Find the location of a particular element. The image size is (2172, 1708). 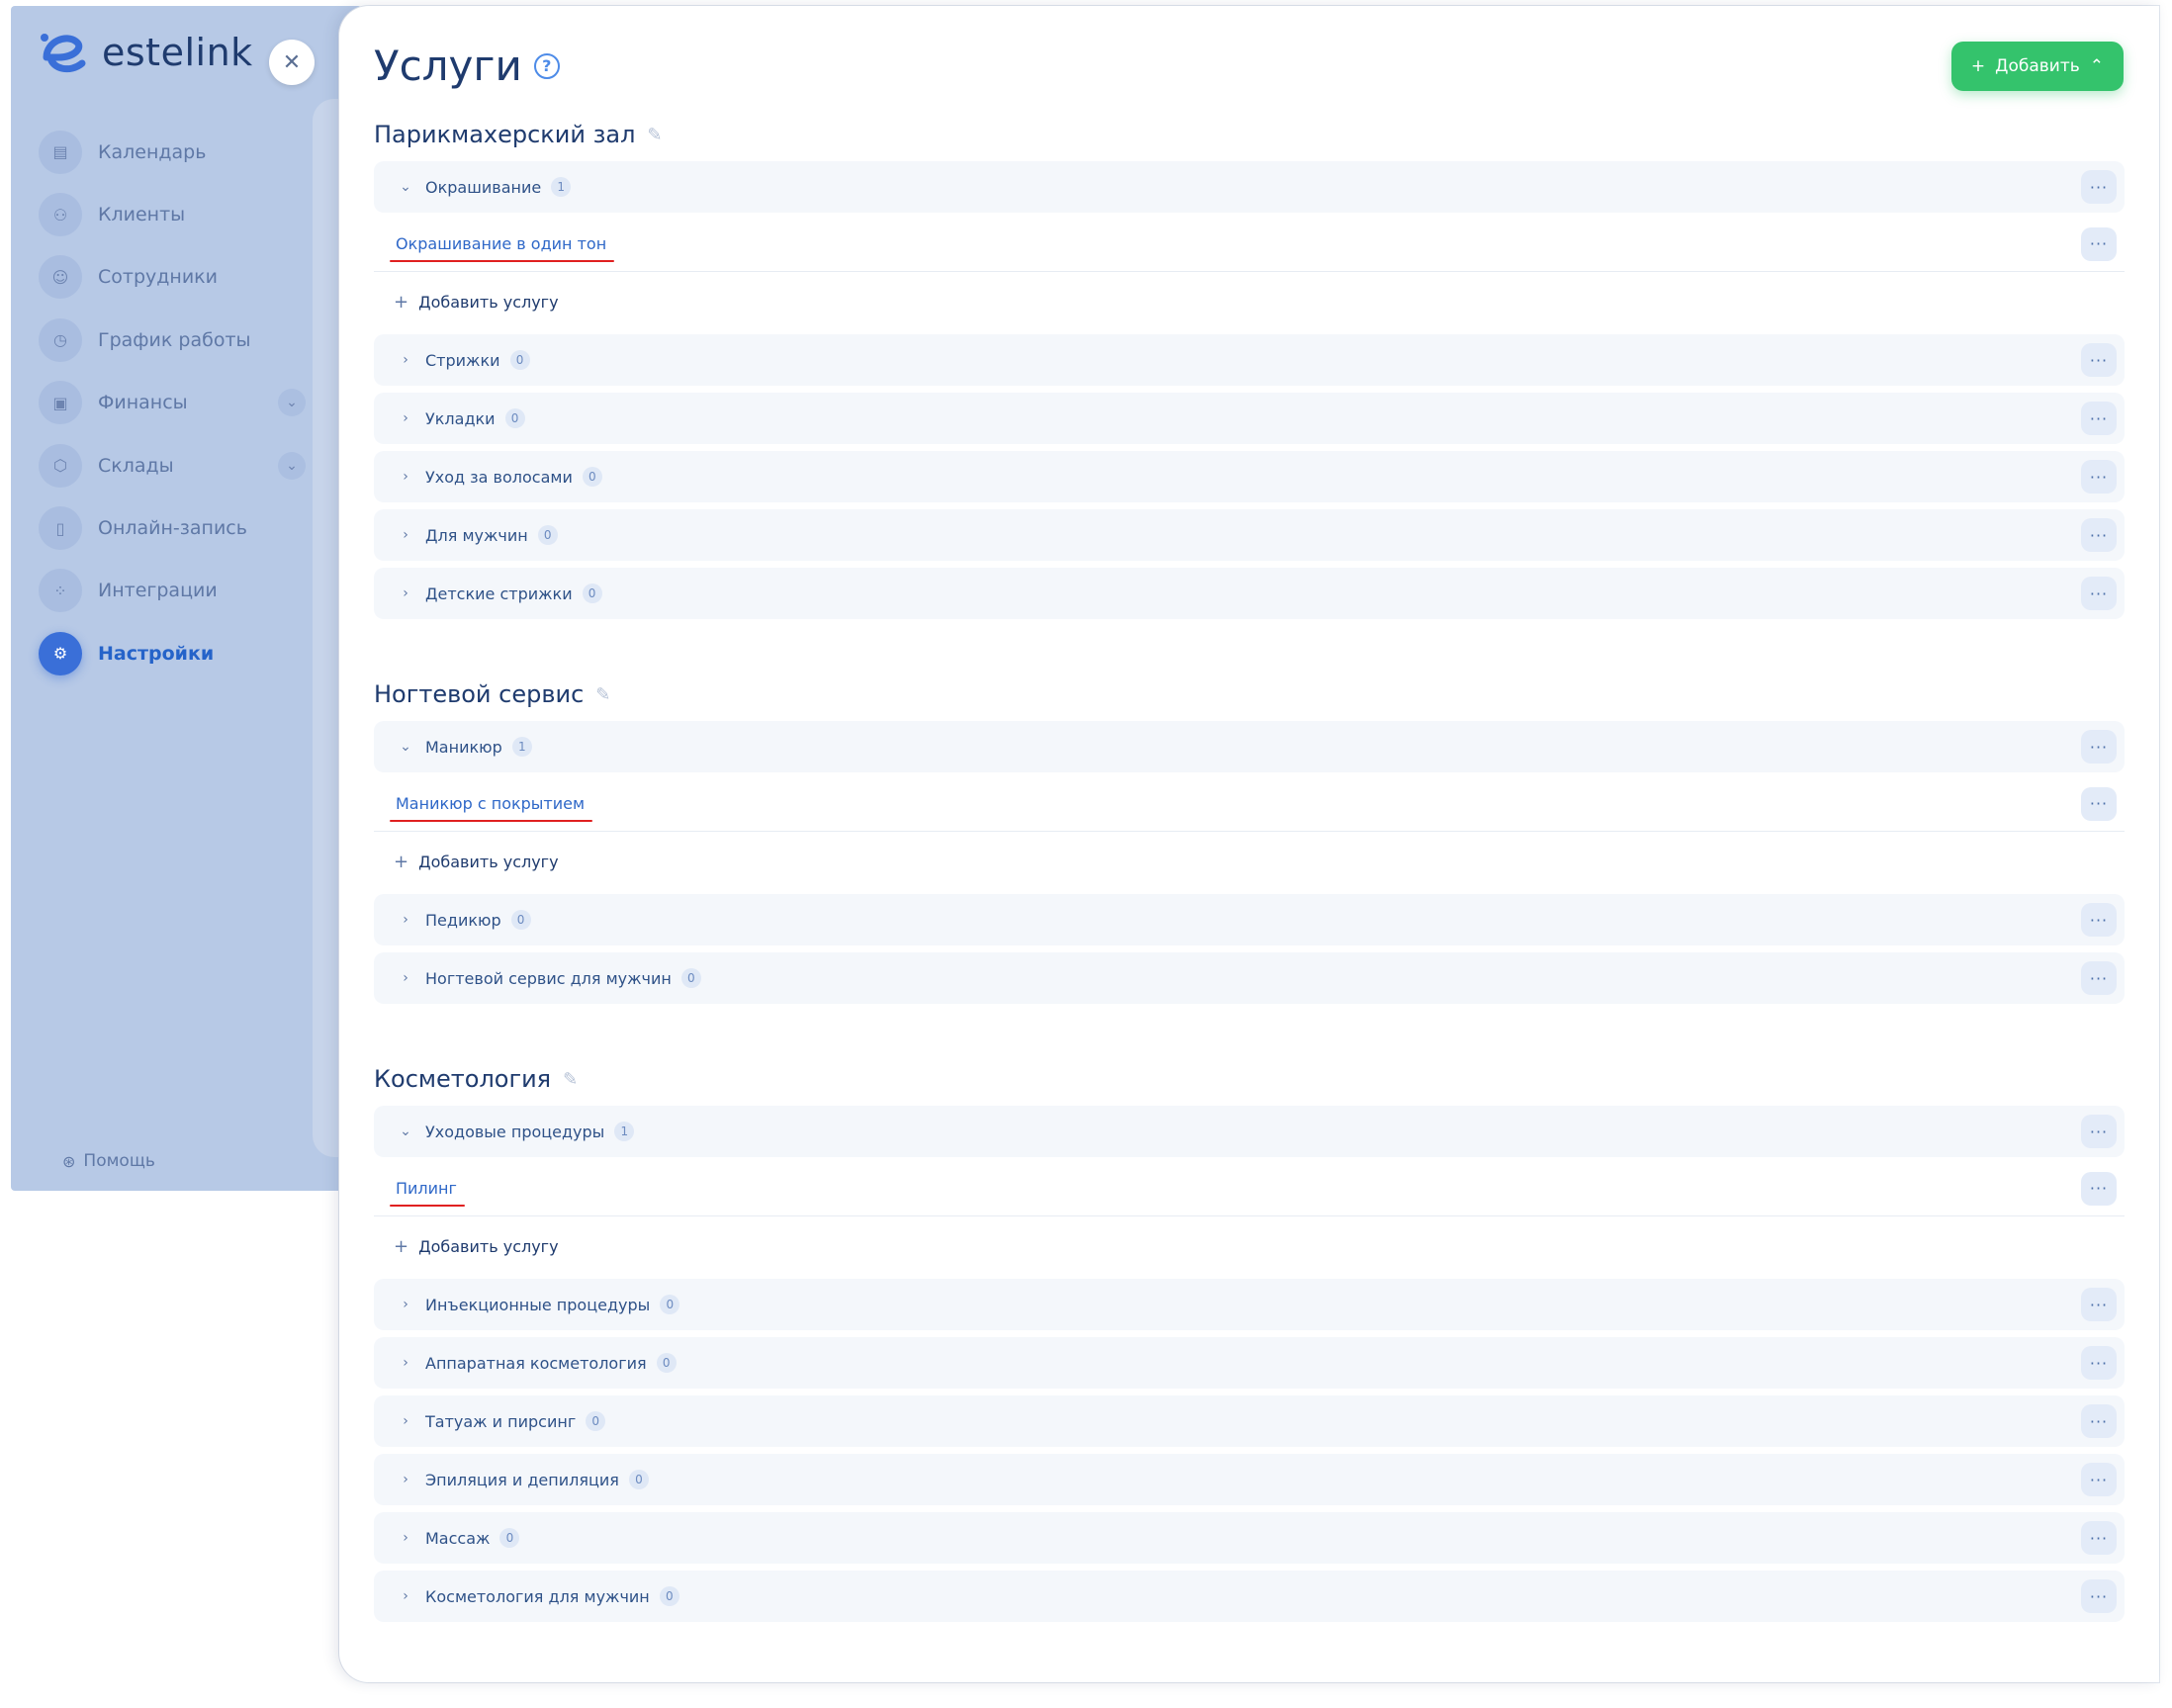

category-row: › Для мужчин 0 ··· is located at coordinates (1249, 535).